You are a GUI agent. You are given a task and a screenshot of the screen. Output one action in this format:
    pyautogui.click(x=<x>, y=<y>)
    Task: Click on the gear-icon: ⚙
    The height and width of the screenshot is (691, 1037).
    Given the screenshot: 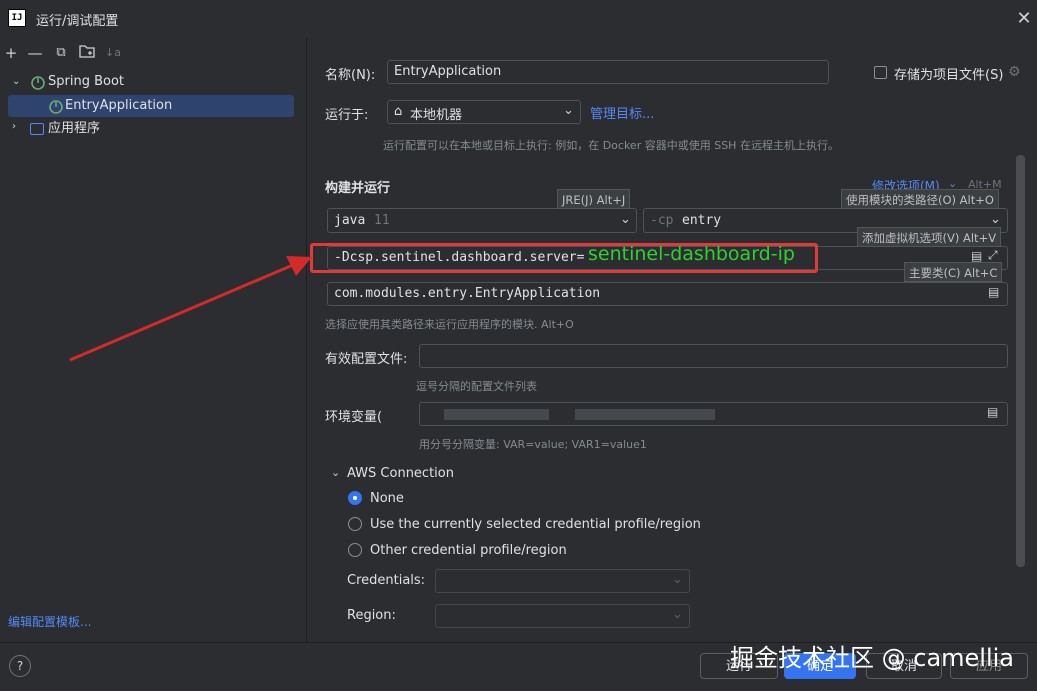 What is the action you would take?
    pyautogui.click(x=1014, y=72)
    